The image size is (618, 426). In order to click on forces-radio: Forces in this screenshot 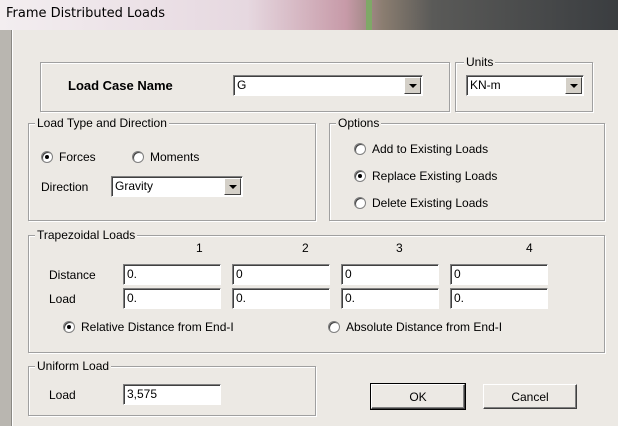, I will do `click(68, 157)`.